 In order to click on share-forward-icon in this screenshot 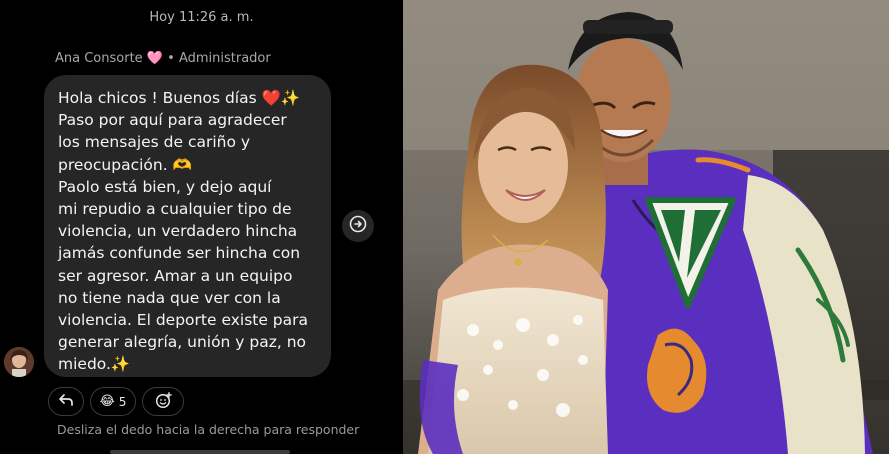, I will do `click(358, 226)`.